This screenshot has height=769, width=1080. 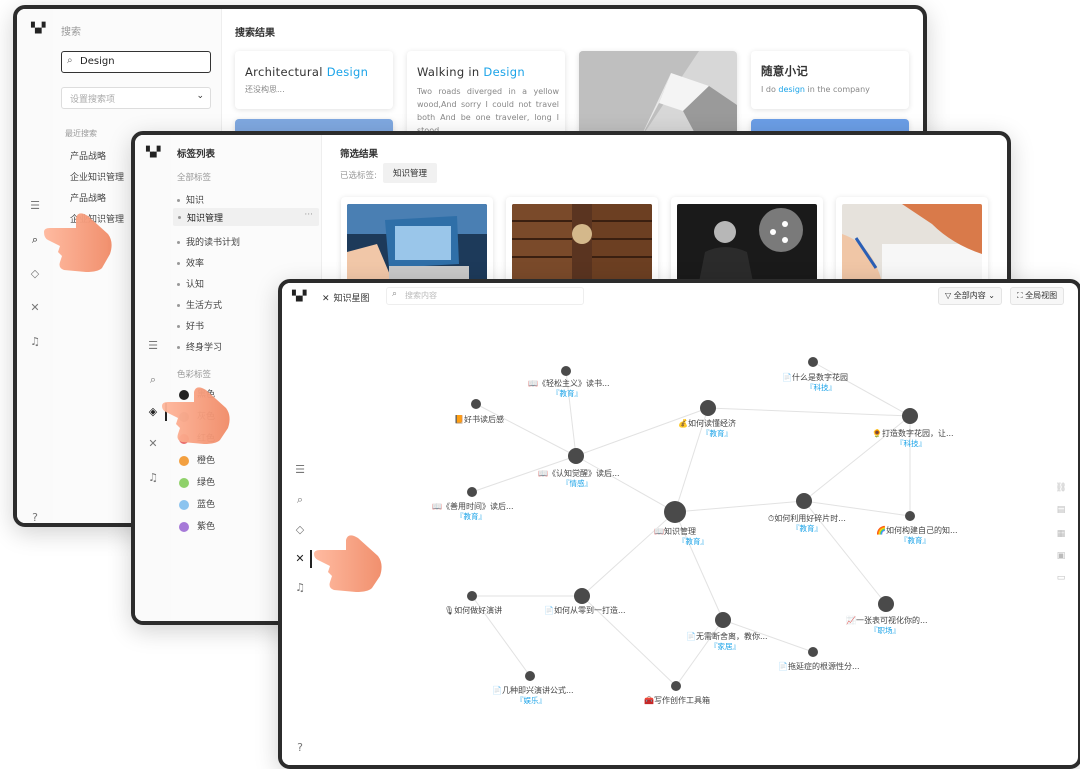 What do you see at coordinates (308, 215) in the screenshot?
I see `more-icon: ···` at bounding box center [308, 215].